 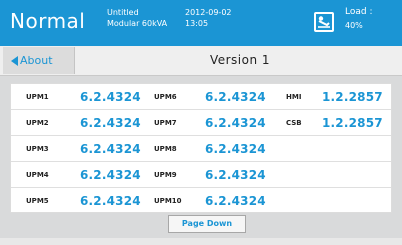 What do you see at coordinates (165, 149) in the screenshot?
I see `module-label: UPM8` at bounding box center [165, 149].